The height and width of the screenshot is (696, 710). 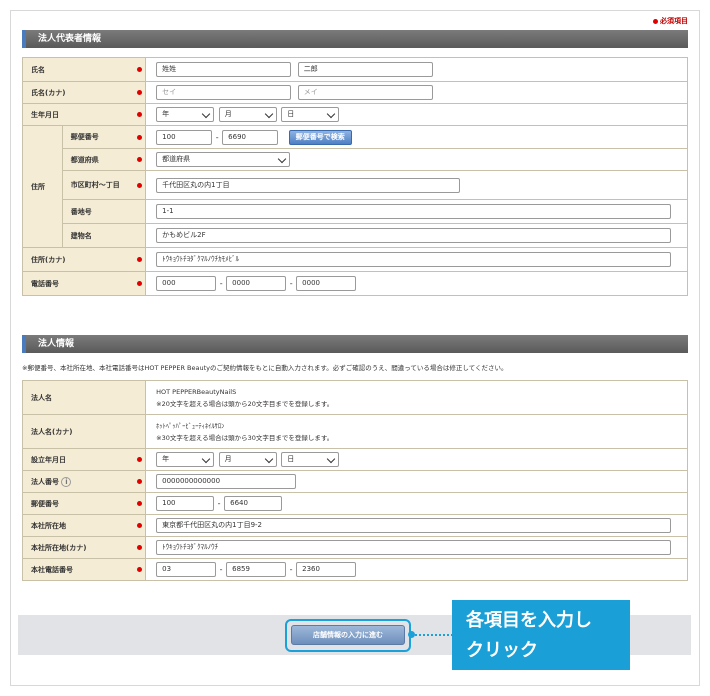 I want to click on label-corp-zip: 郵便番号, so click(x=77, y=503).